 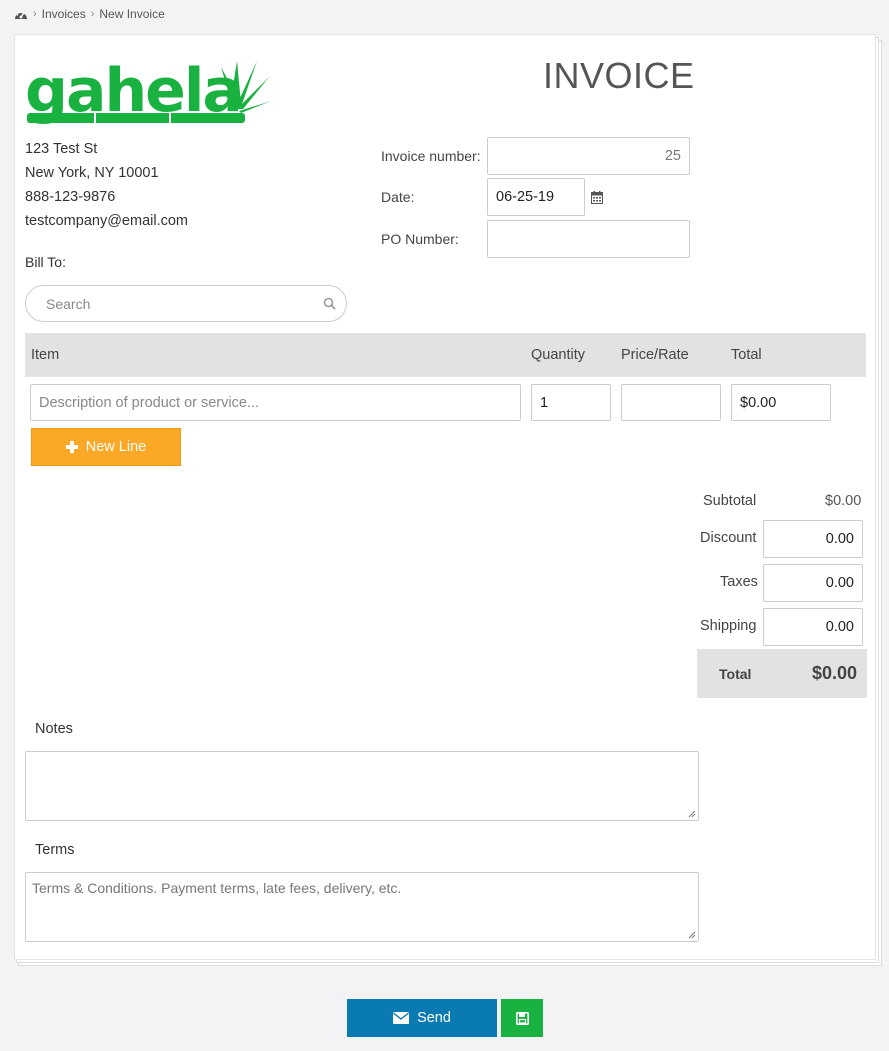 What do you see at coordinates (45, 262) in the screenshot?
I see `bill-to-label: Bill To:` at bounding box center [45, 262].